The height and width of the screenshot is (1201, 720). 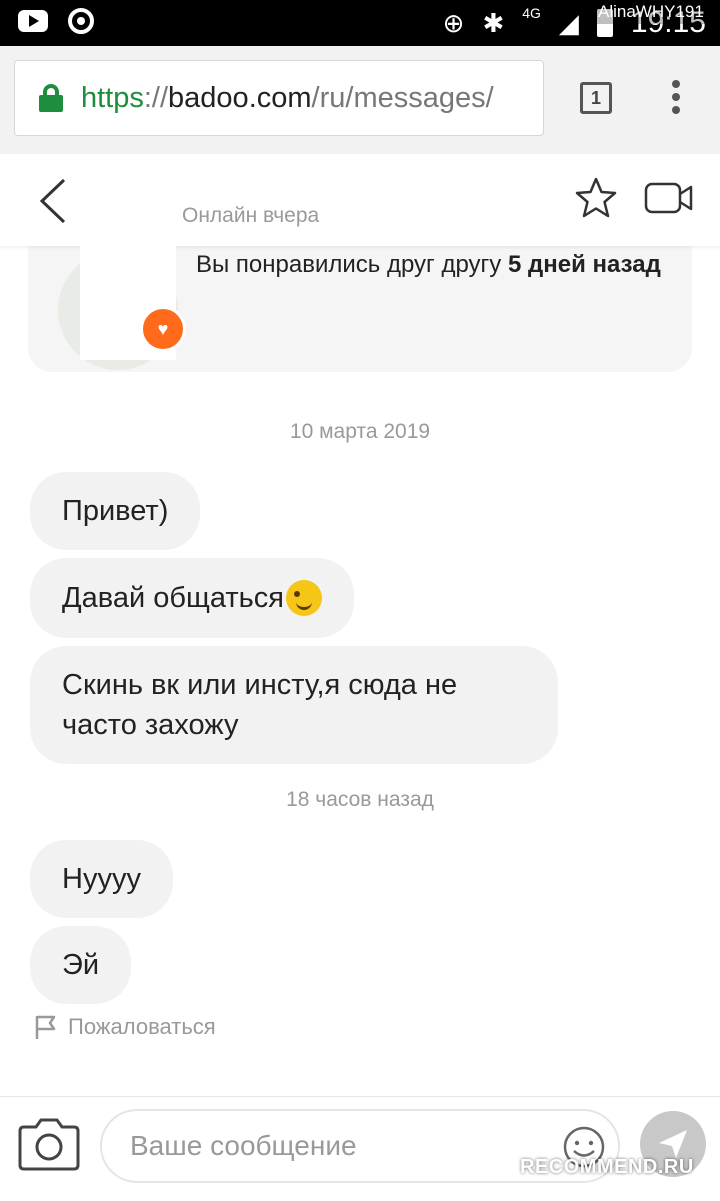 I want to click on message-input, so click(x=340, y=1146).